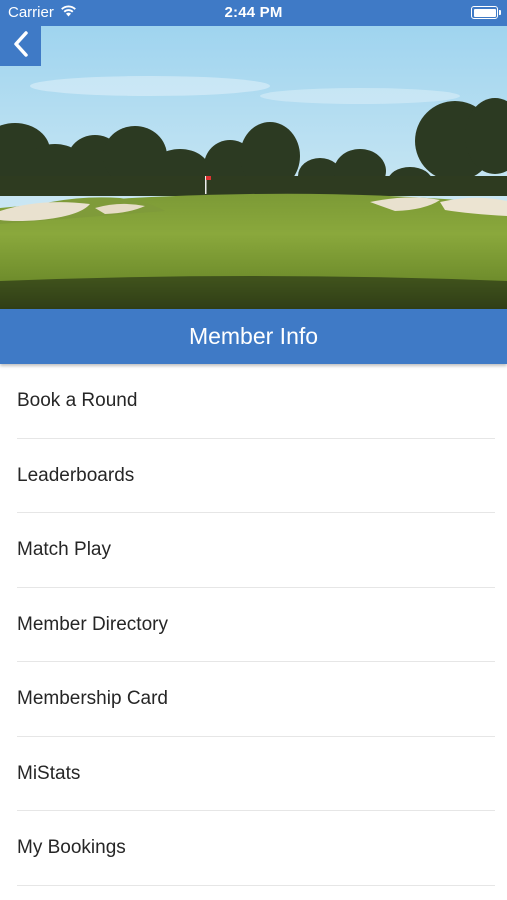 This screenshot has height=900, width=507. I want to click on page-title: Member Info, so click(253, 336).